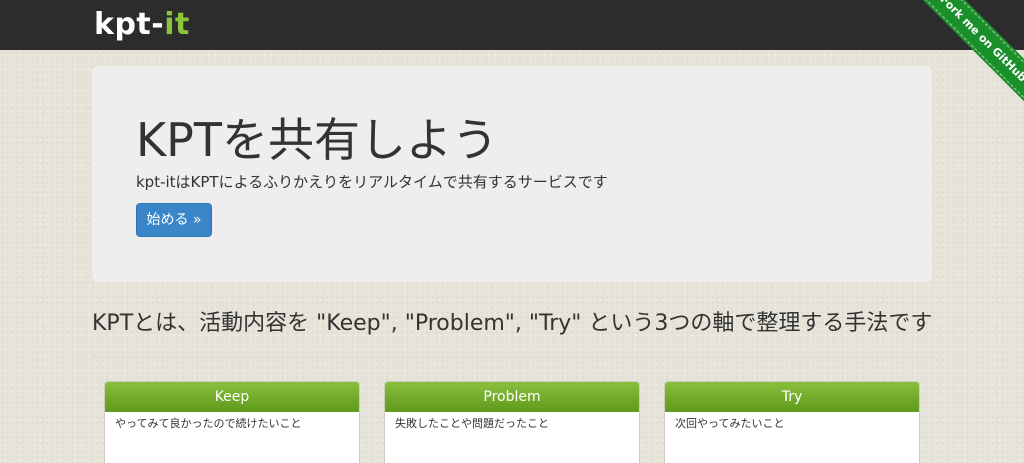  What do you see at coordinates (792, 397) in the screenshot?
I see `try-card-title: Try` at bounding box center [792, 397].